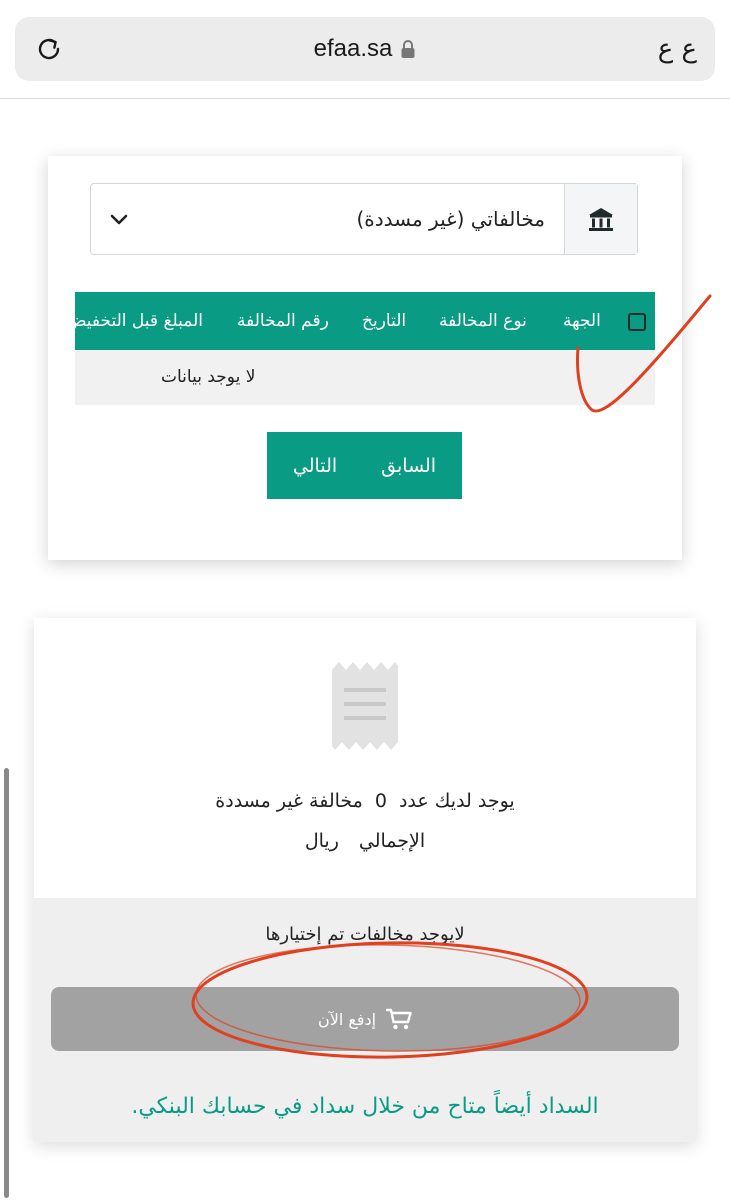  Describe the element at coordinates (364, 465) in the screenshot. I see `pagination: السابق التالي` at that location.